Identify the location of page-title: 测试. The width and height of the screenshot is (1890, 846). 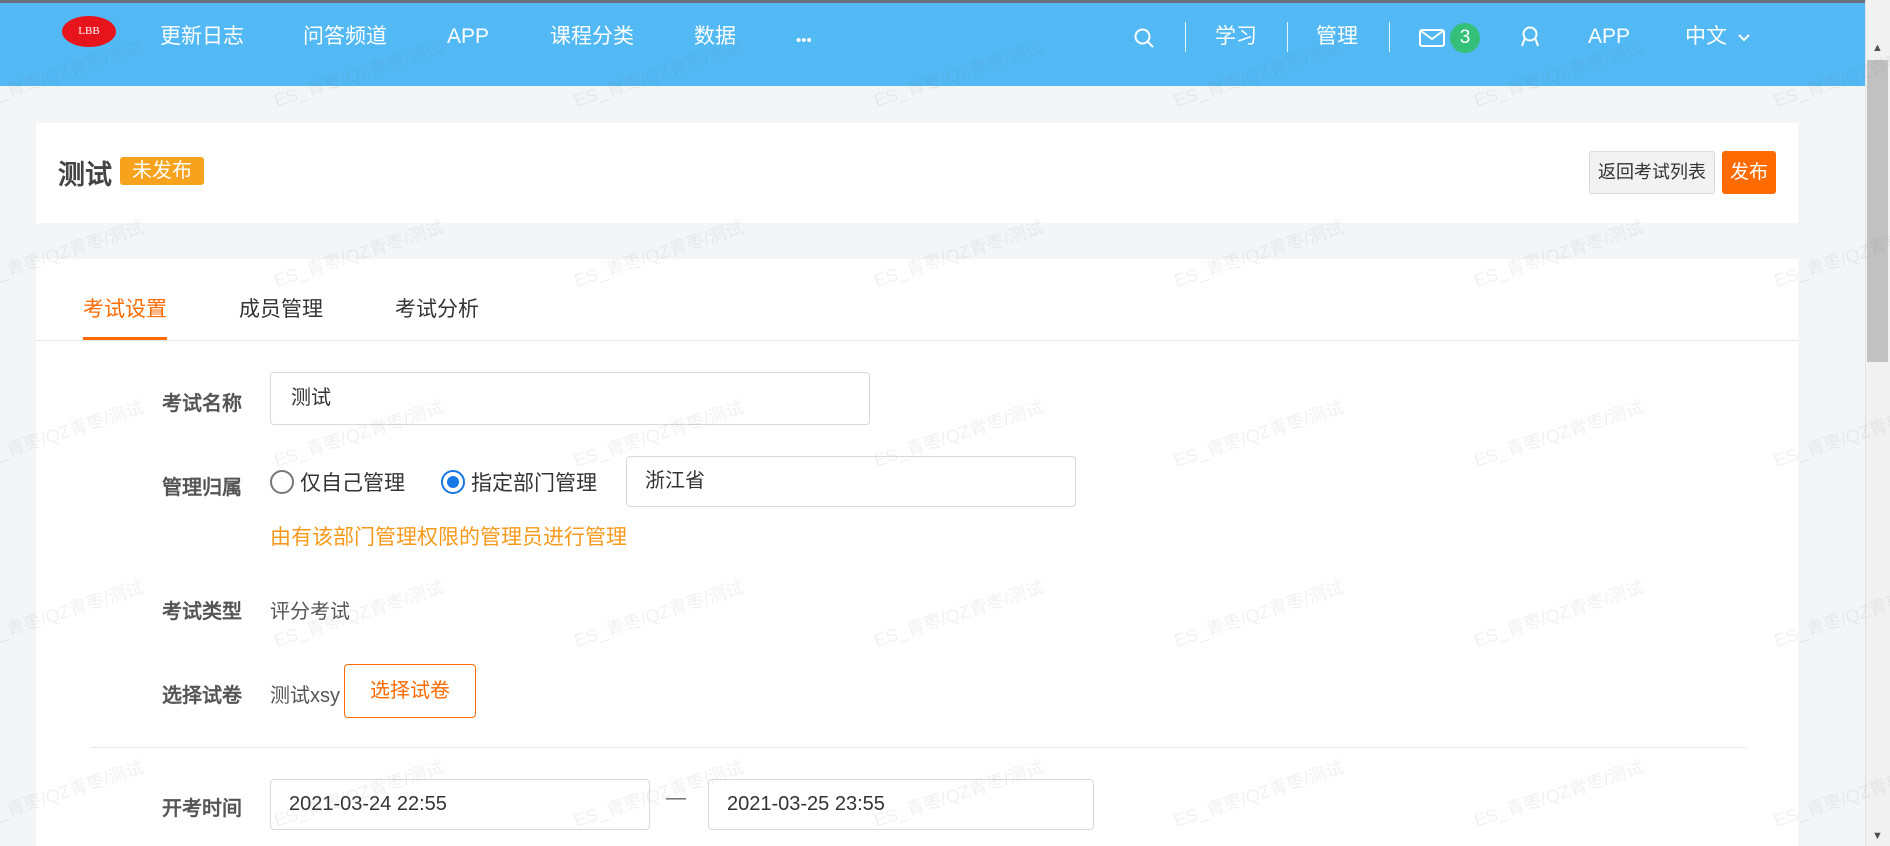
(85, 175).